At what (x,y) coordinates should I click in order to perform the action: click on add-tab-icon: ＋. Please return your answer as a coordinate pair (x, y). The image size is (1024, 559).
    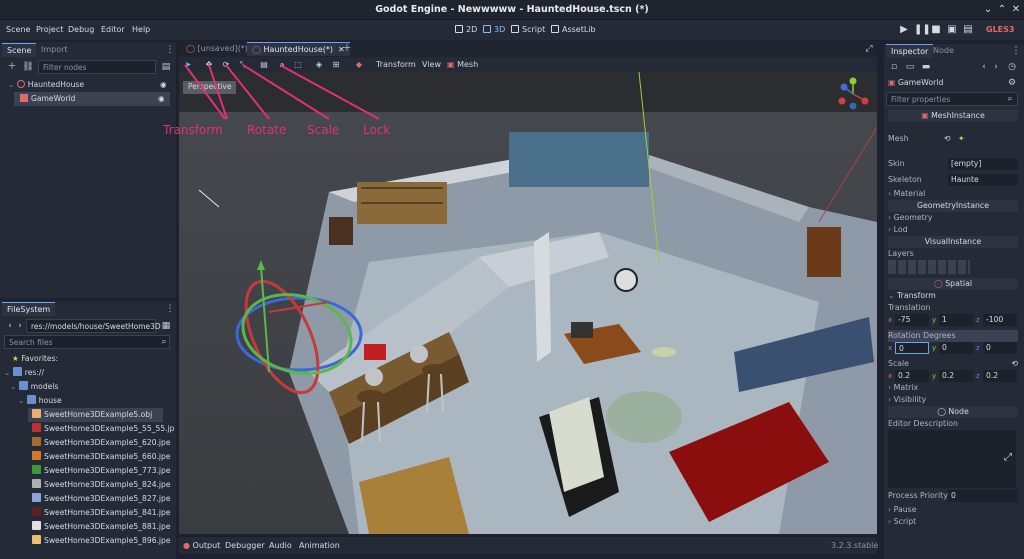
    Looking at the image, I should click on (347, 49).